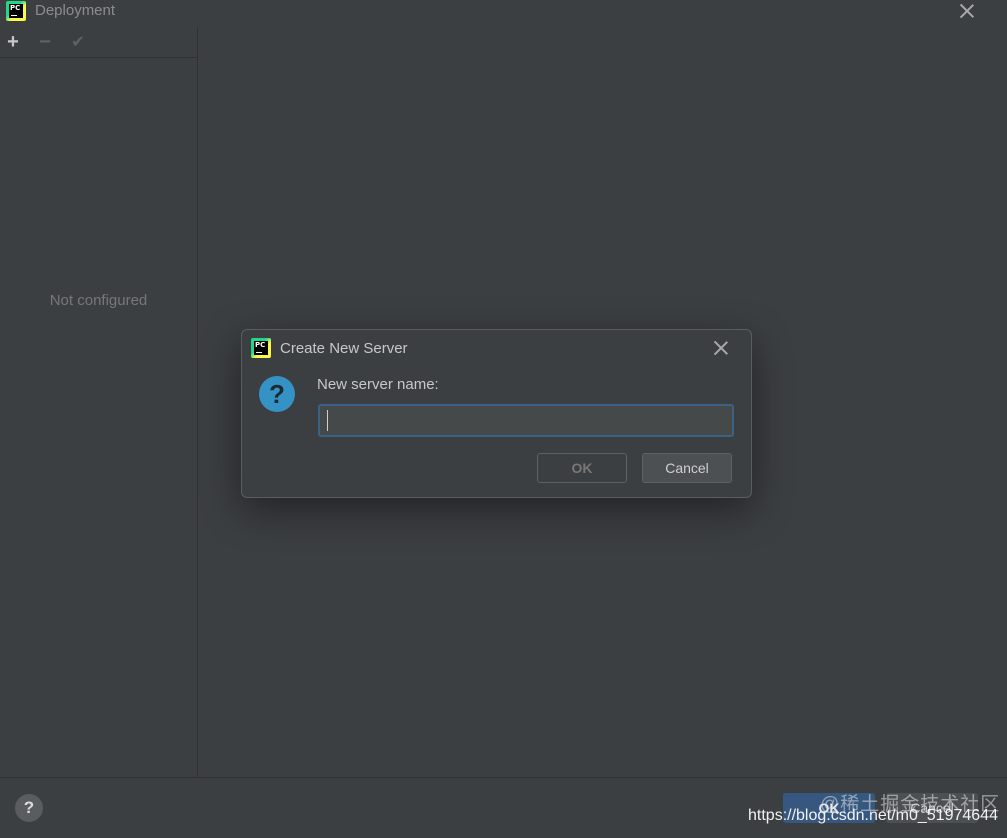  I want to click on question-icon: ?, so click(277, 394).